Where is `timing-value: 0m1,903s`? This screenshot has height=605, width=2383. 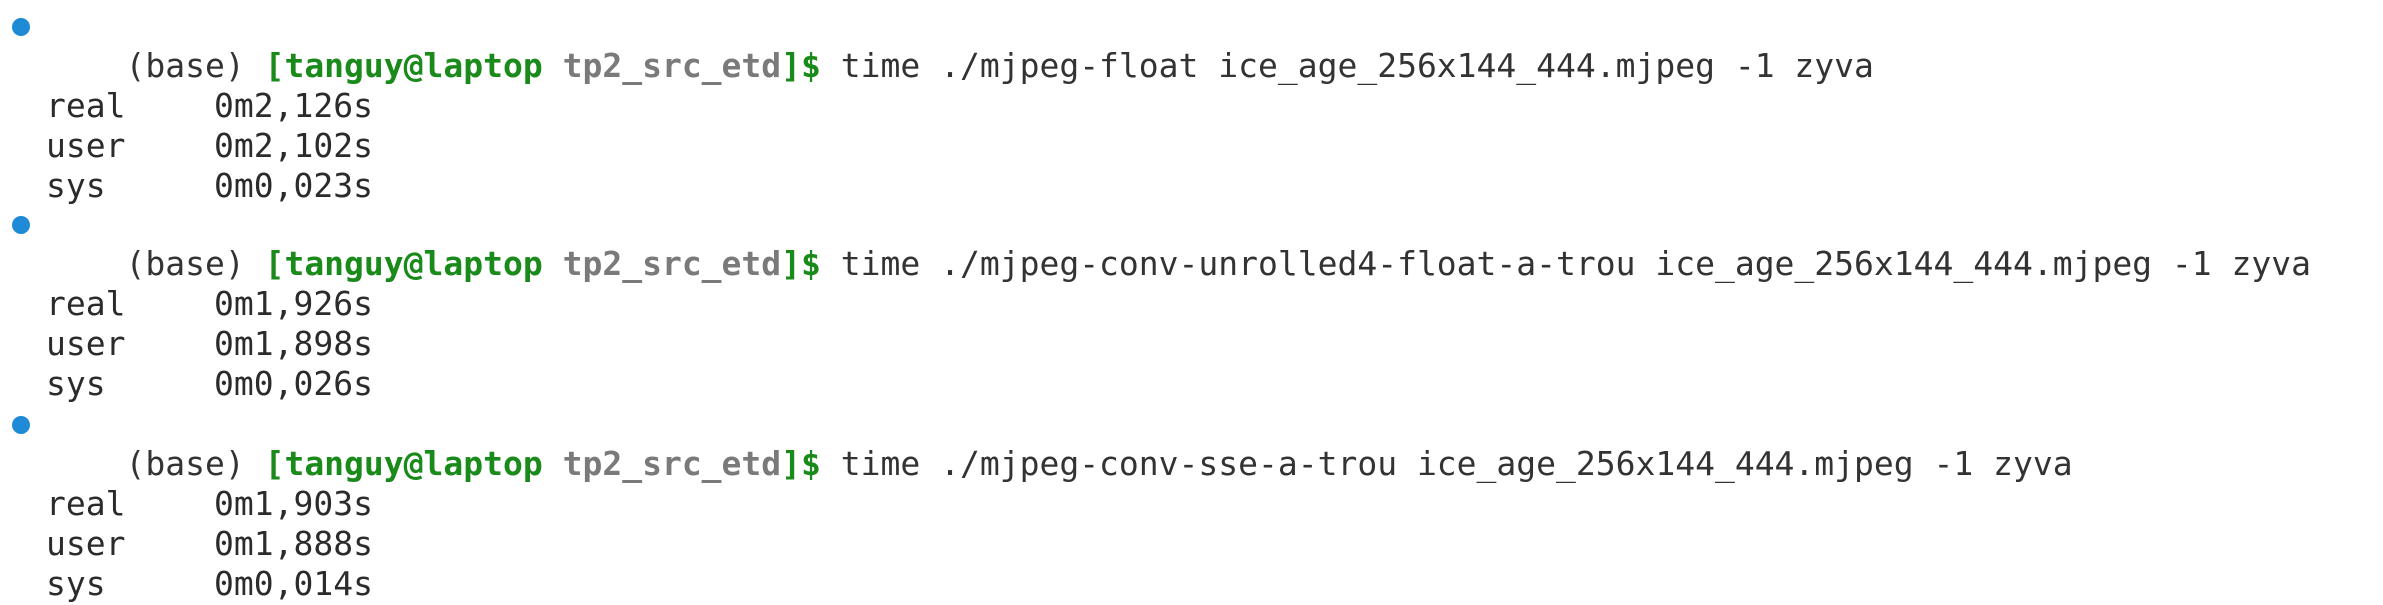 timing-value: 0m1,903s is located at coordinates (293, 503).